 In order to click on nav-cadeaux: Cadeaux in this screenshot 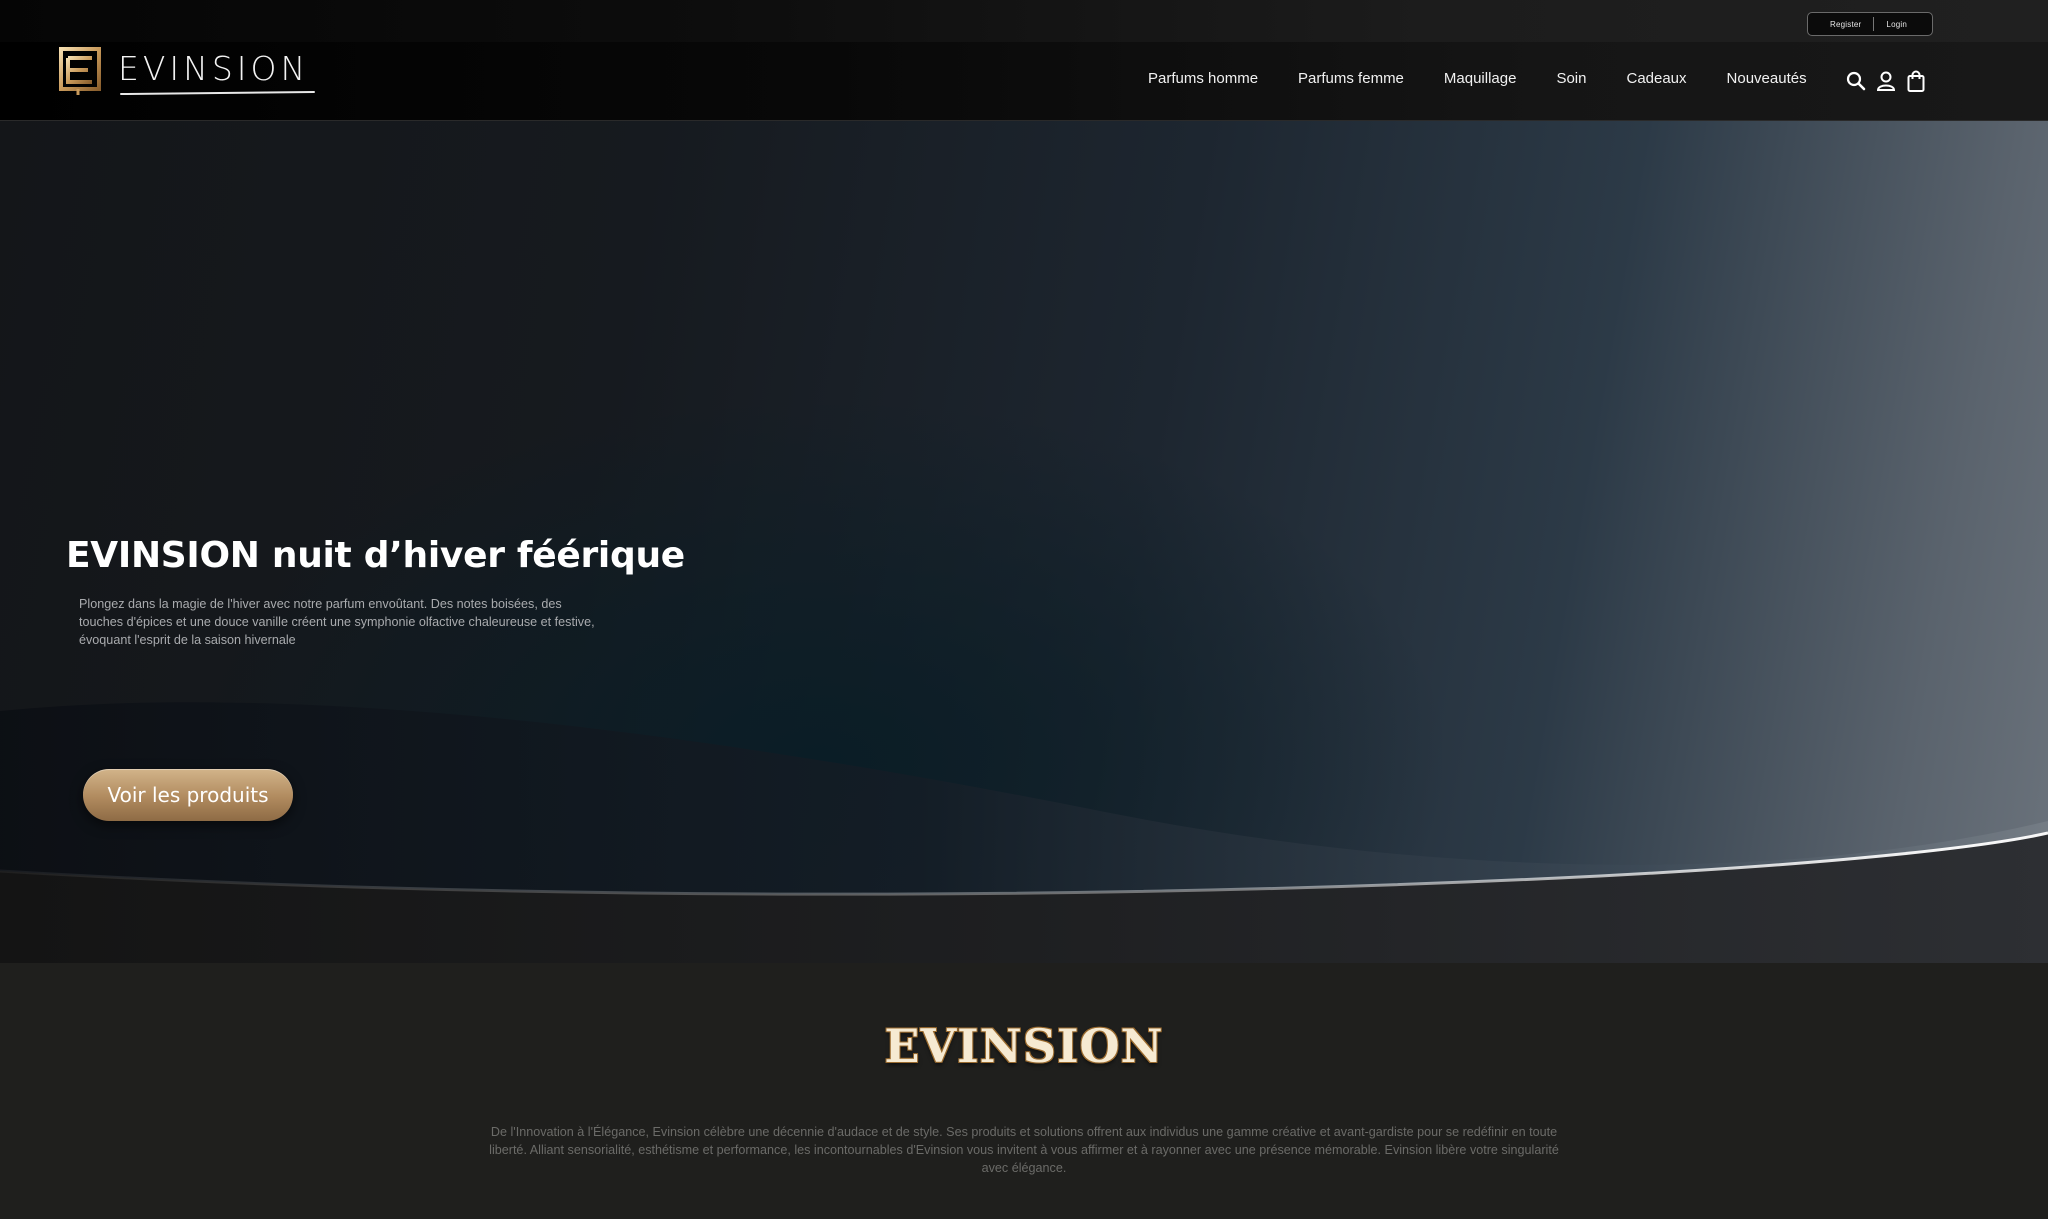, I will do `click(1656, 78)`.